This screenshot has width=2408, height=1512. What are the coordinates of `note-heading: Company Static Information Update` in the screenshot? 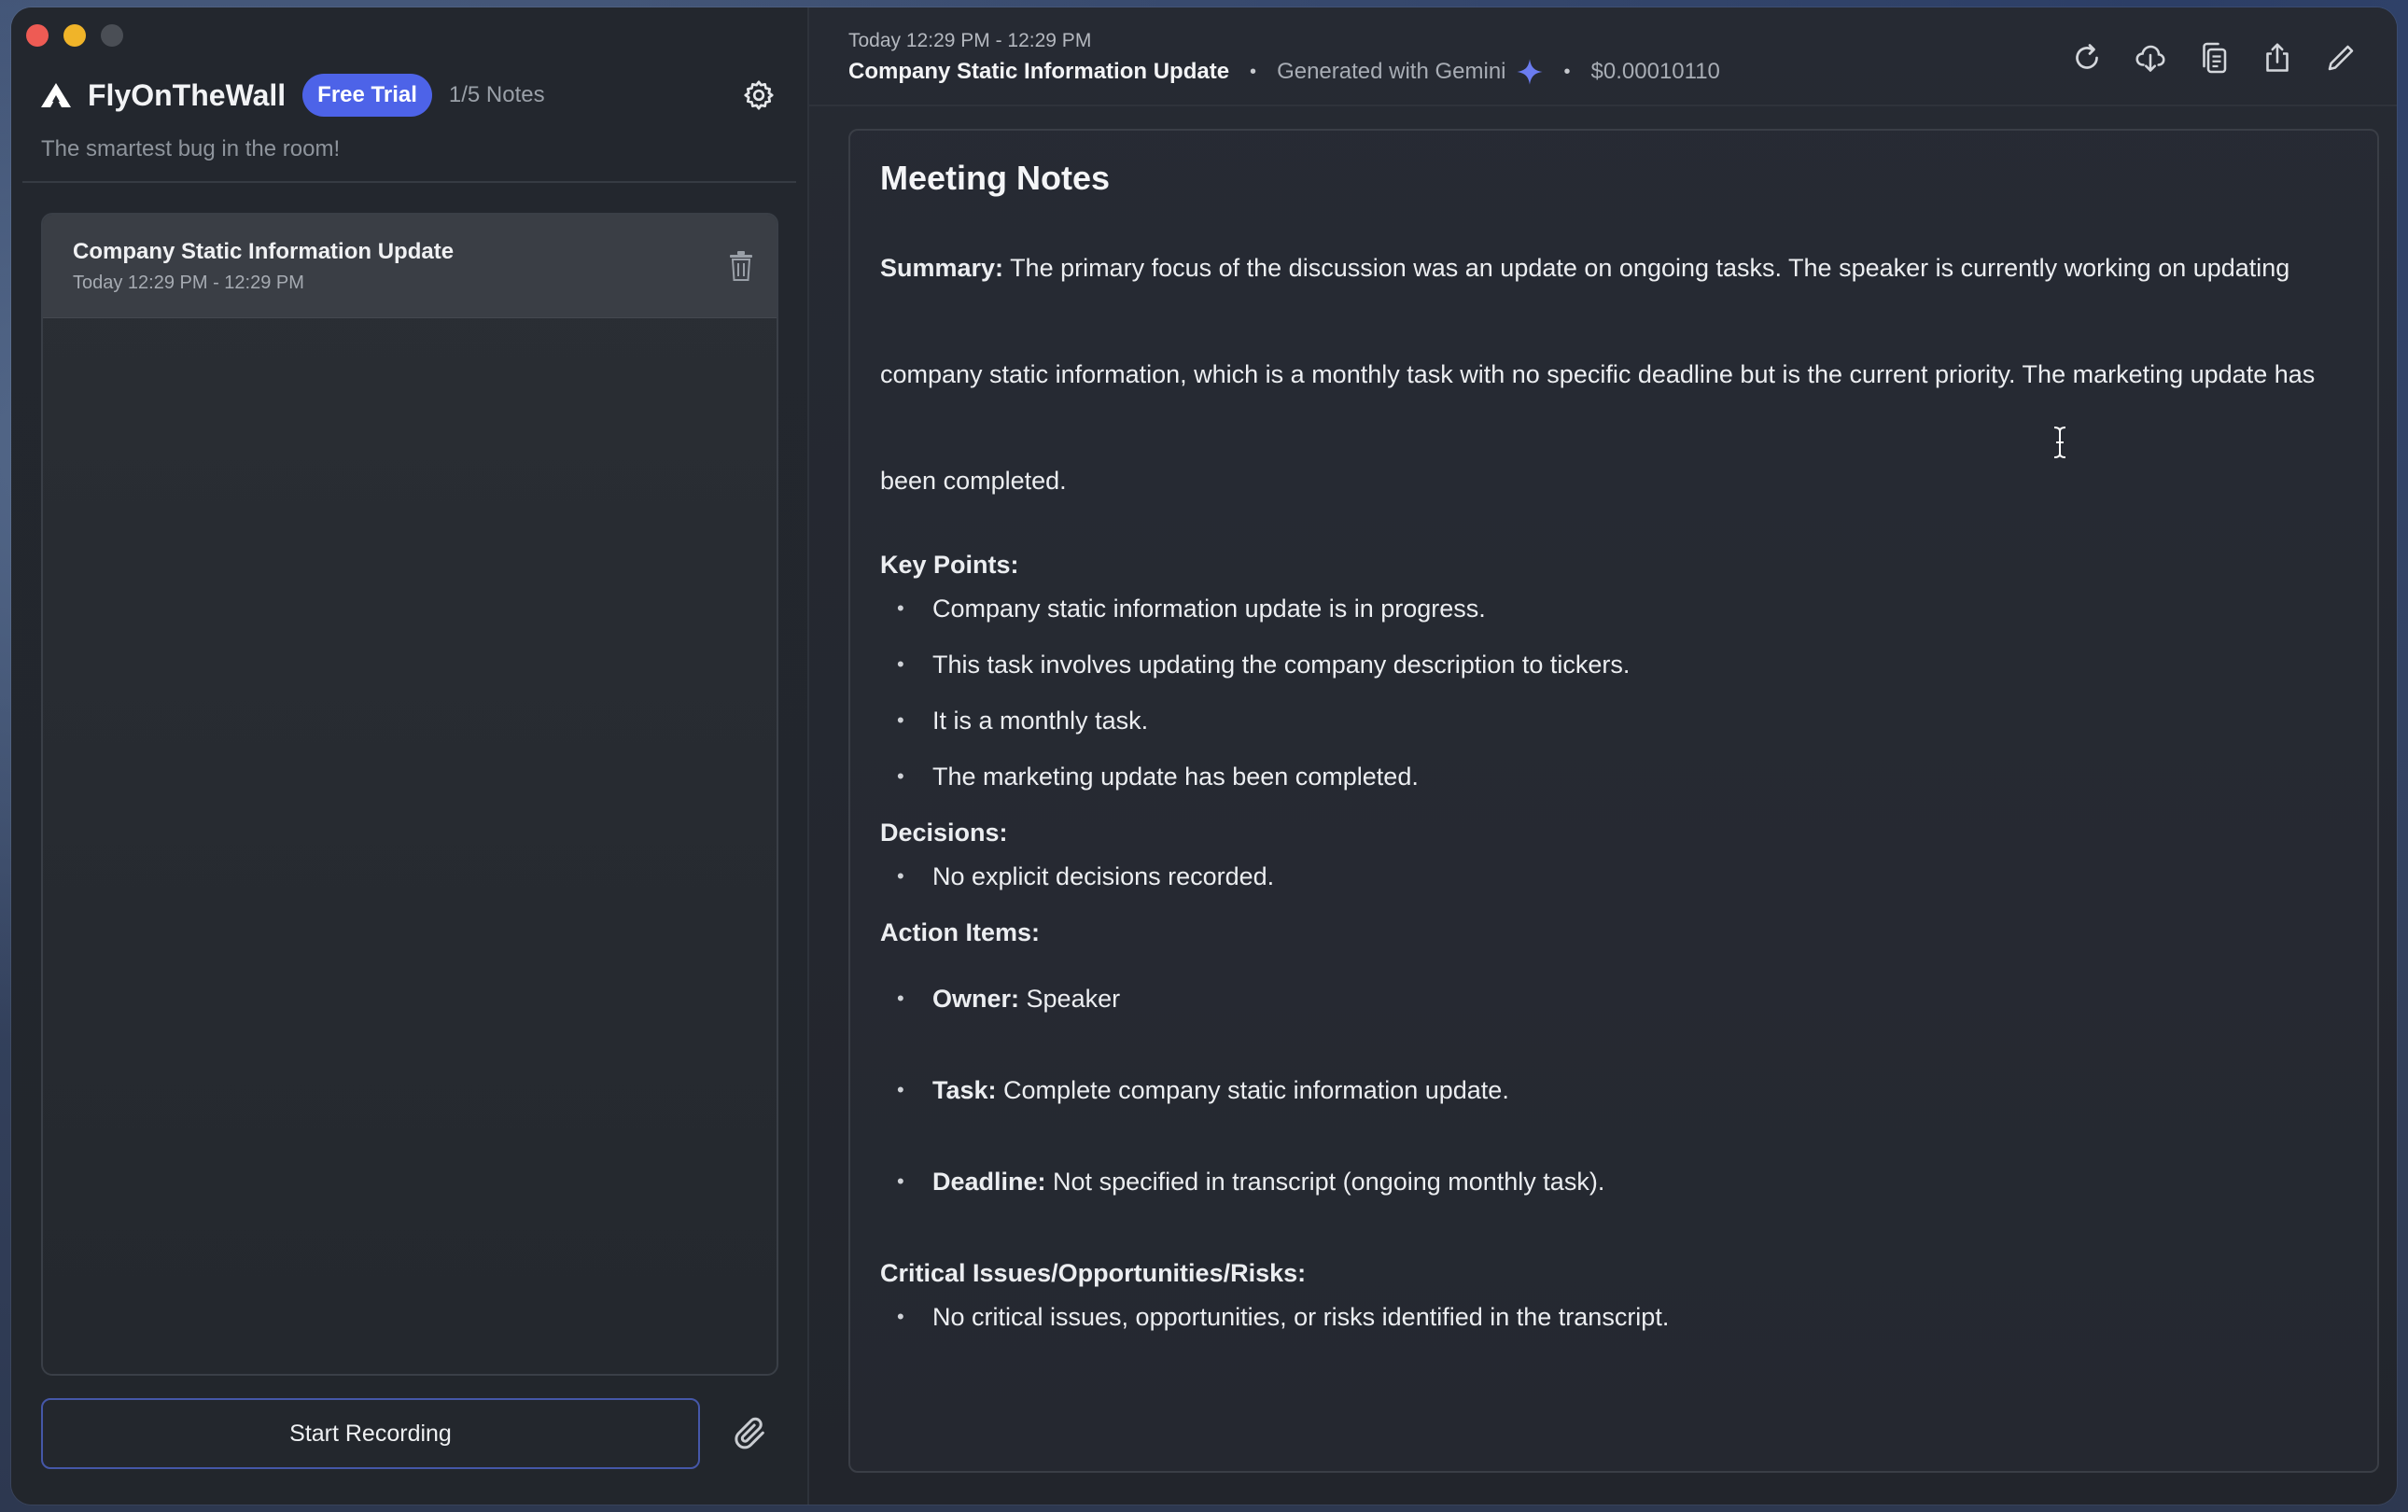 It's located at (1039, 71).